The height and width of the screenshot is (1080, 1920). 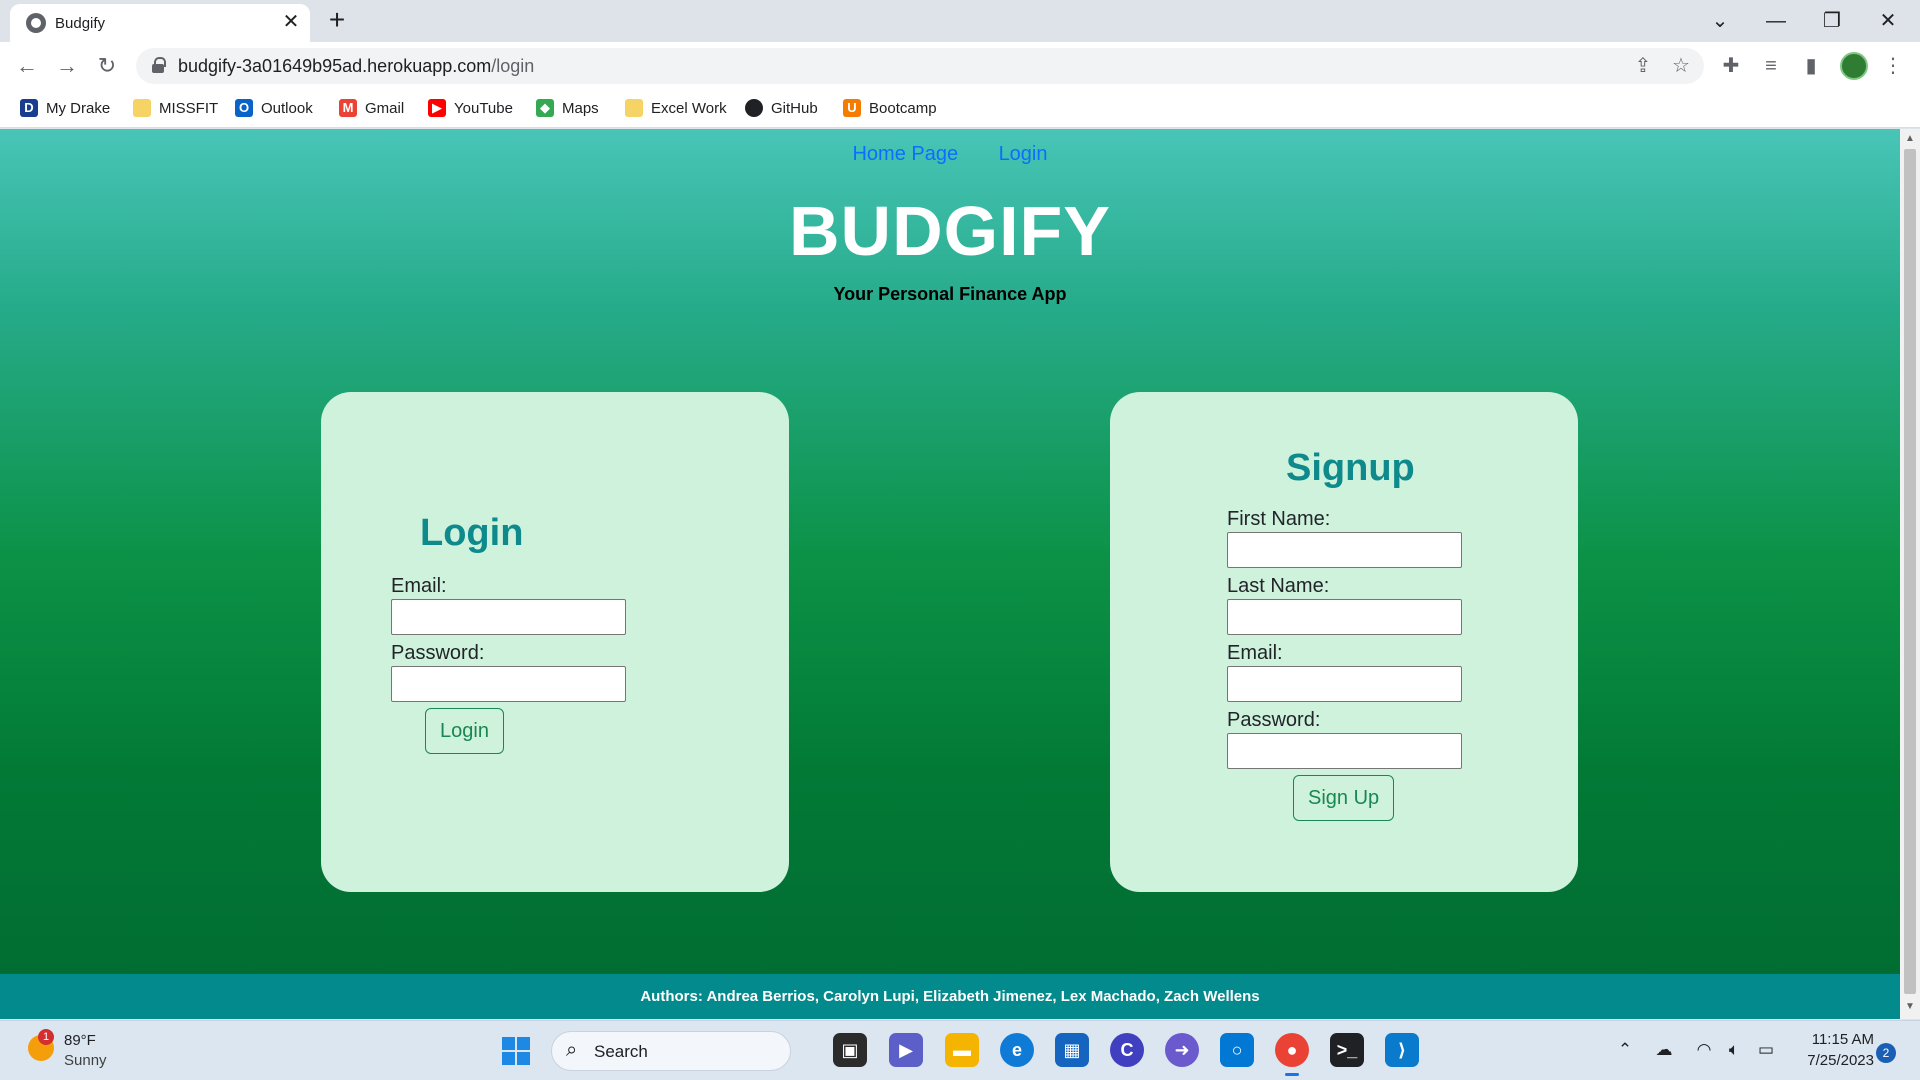 I want to click on clock-time: 11:15 AM, so click(x=1837, y=1039).